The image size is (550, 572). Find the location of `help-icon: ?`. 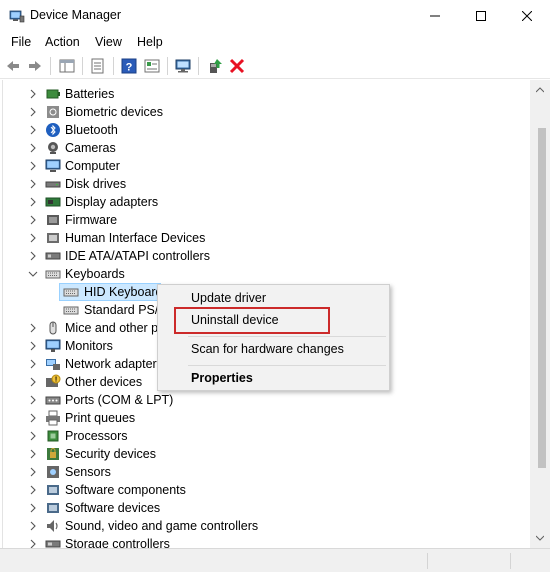

help-icon: ? is located at coordinates (129, 66).